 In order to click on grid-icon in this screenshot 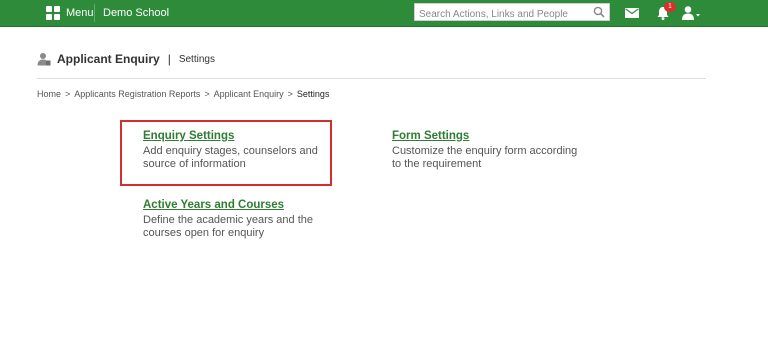, I will do `click(53, 13)`.